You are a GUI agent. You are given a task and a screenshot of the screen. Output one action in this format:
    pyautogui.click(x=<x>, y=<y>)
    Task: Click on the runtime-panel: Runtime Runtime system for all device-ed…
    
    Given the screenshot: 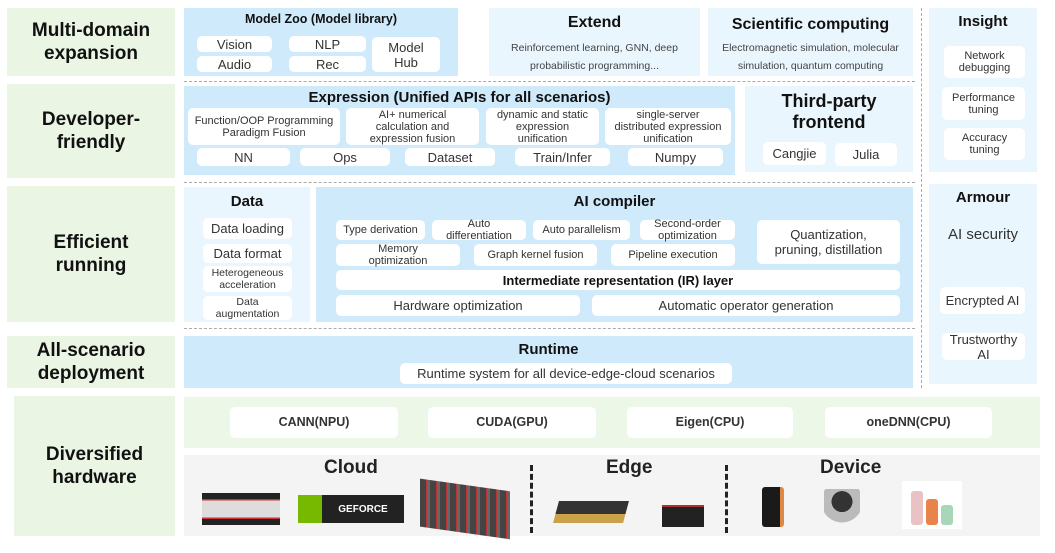 What is the action you would take?
    pyautogui.click(x=548, y=362)
    